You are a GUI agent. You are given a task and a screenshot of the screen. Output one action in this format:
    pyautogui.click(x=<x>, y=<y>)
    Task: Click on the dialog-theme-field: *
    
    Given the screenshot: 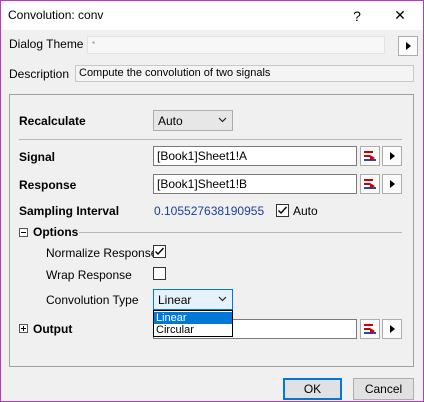 What is the action you would take?
    pyautogui.click(x=236, y=45)
    